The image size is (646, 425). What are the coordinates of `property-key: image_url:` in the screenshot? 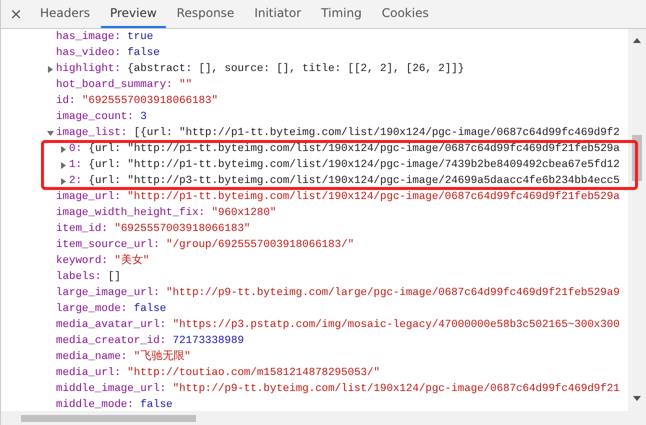 It's located at (88, 197).